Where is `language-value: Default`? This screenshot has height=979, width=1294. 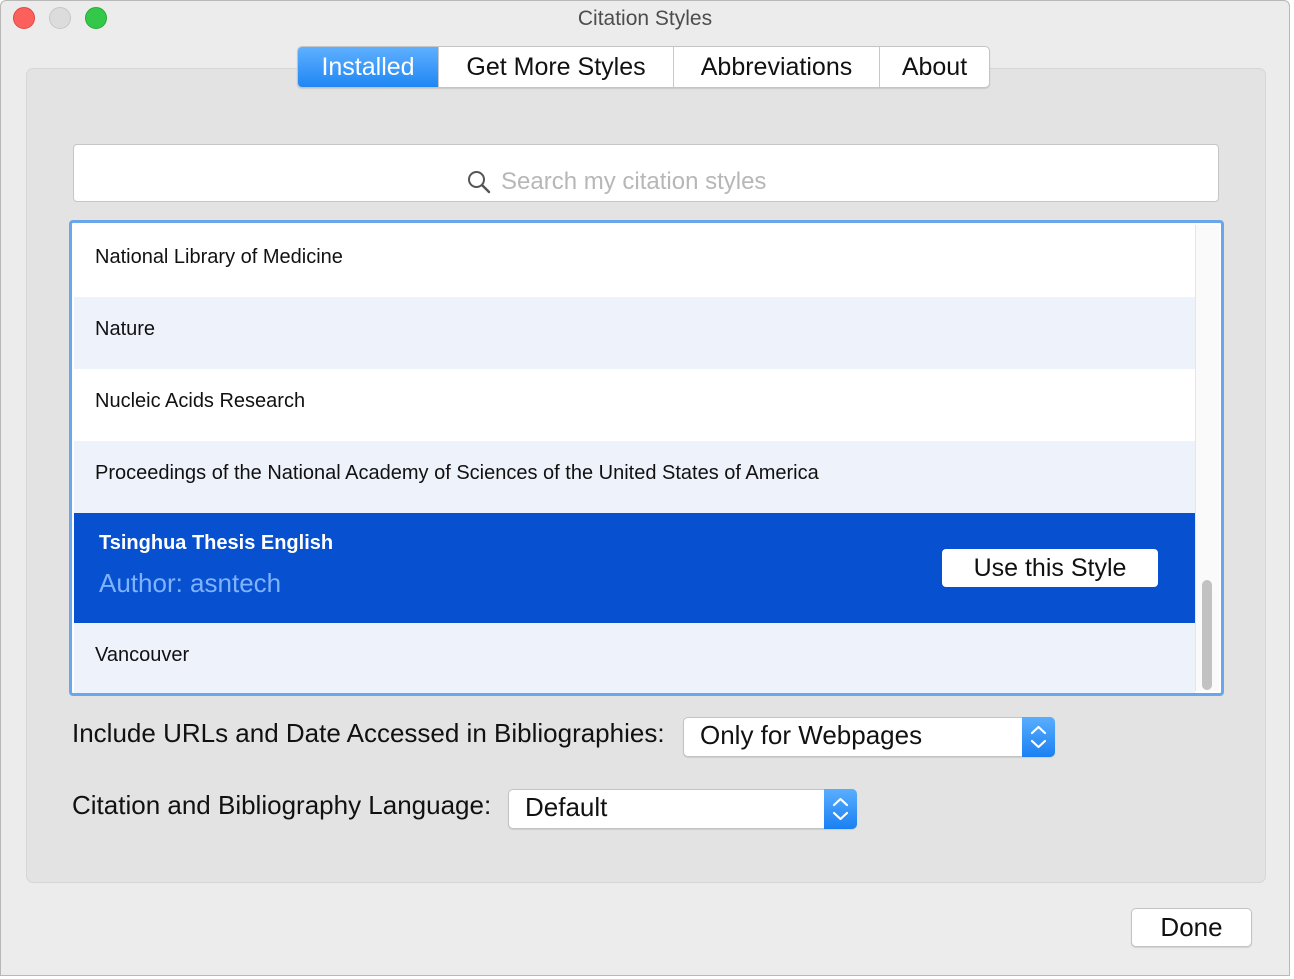
language-value: Default is located at coordinates (566, 807).